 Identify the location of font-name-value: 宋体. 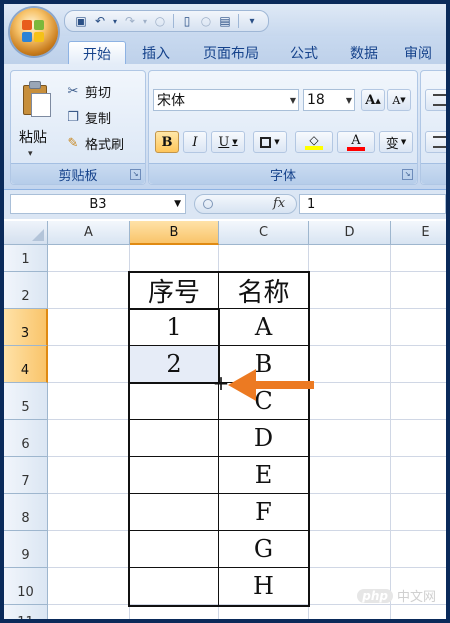
(171, 101).